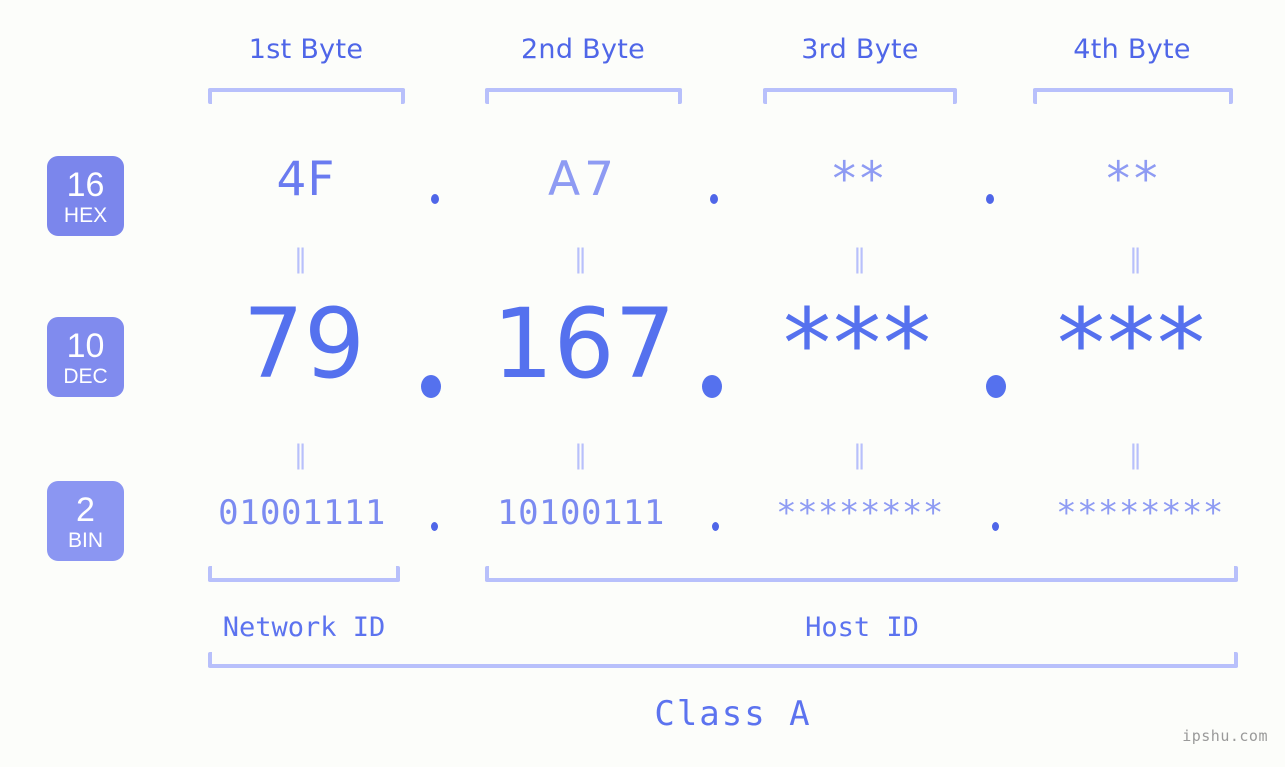 The height and width of the screenshot is (767, 1285). Describe the element at coordinates (1134, 179) in the screenshot. I see `hex-value-4: **` at that location.